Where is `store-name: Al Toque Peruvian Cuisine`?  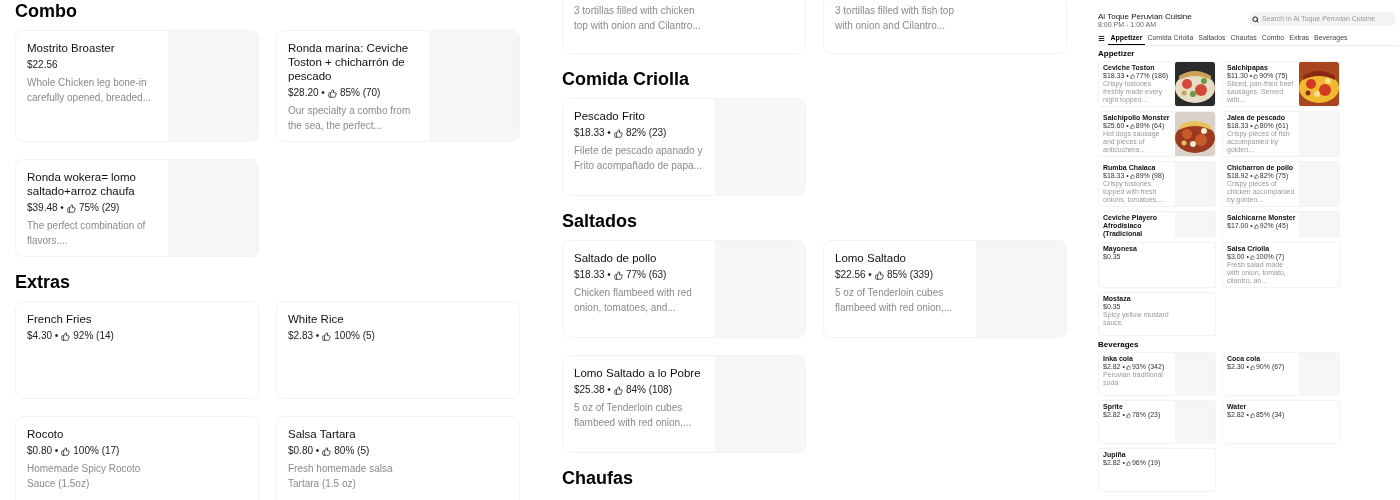
store-name: Al Toque Peruvian Cuisine is located at coordinates (1145, 16).